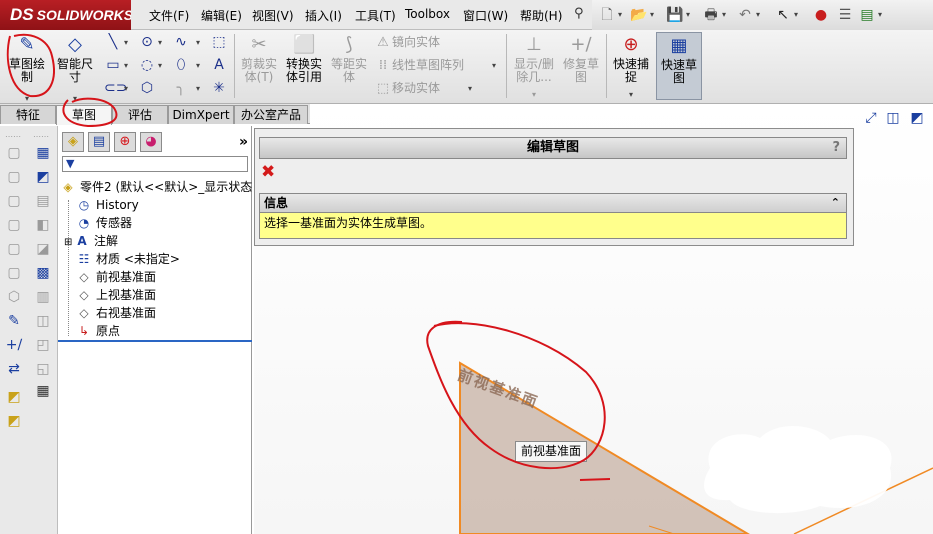  I want to click on tab-dimxpert: DimXpert, so click(201, 114).